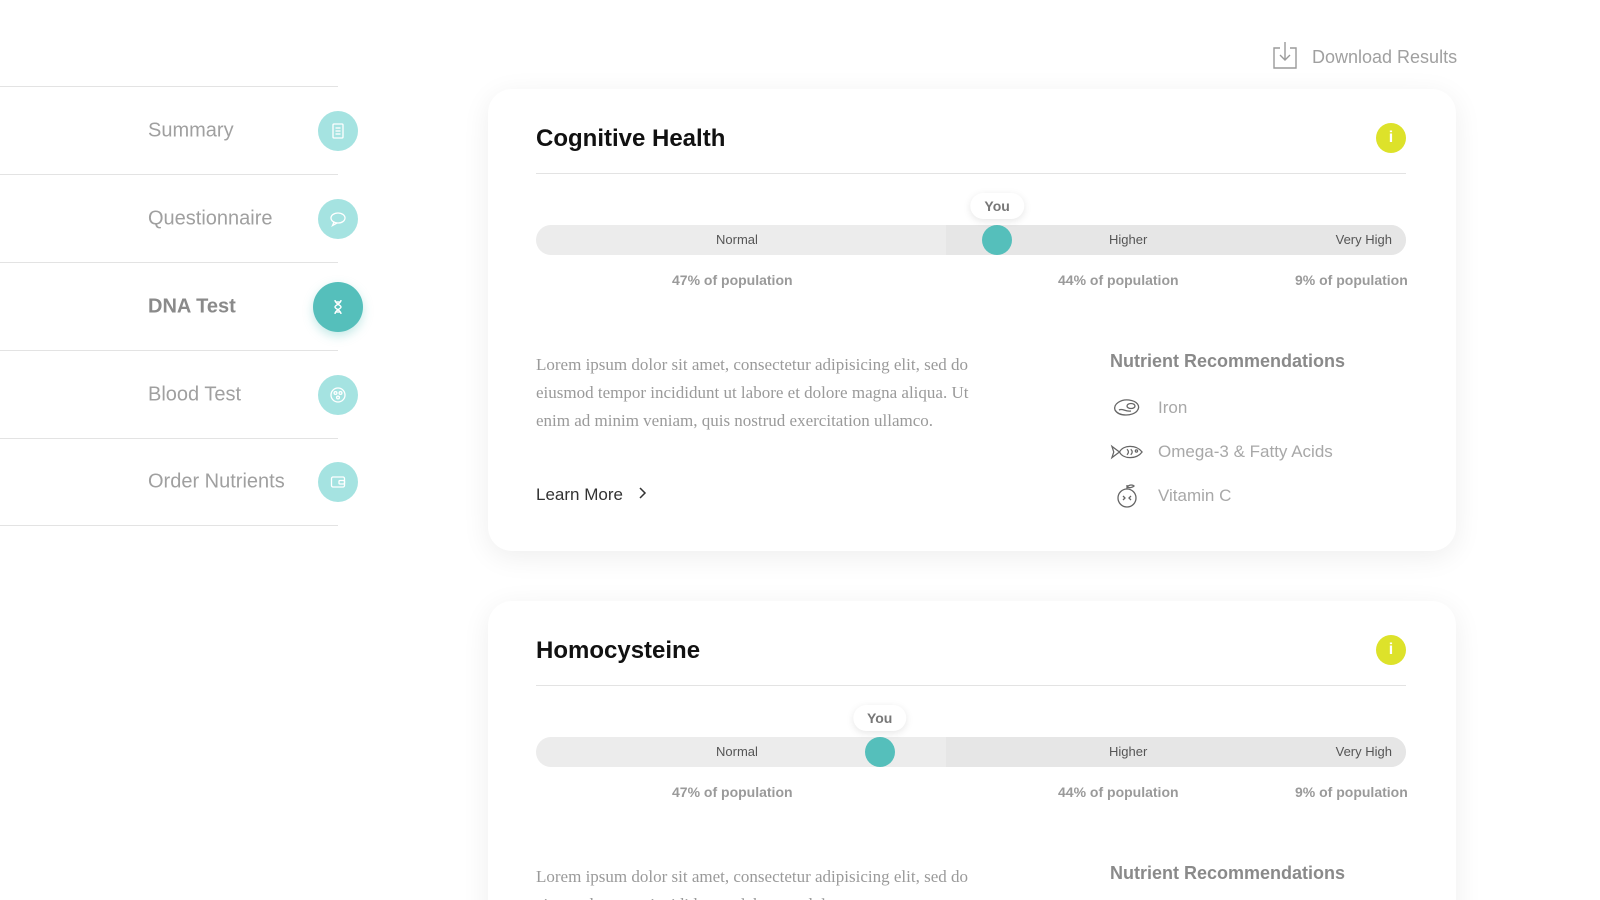  I want to click on nutrient-item: Iron, so click(1227, 408).